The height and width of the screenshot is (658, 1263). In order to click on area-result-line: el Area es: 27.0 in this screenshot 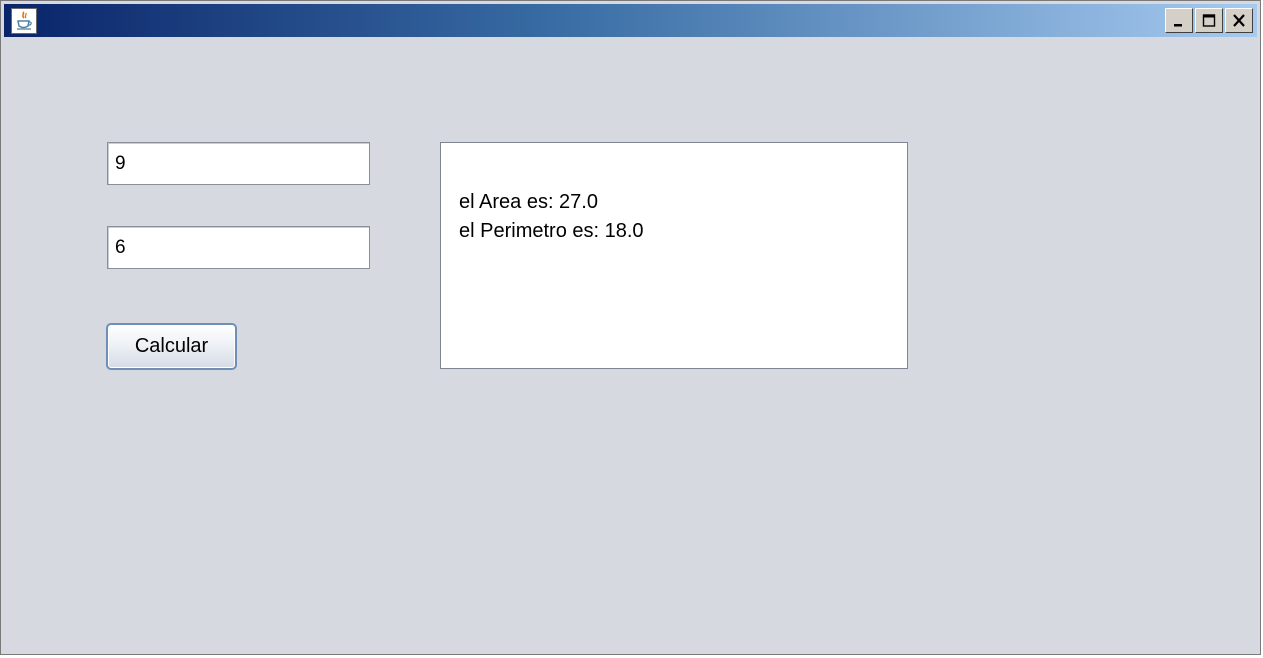, I will do `click(528, 202)`.